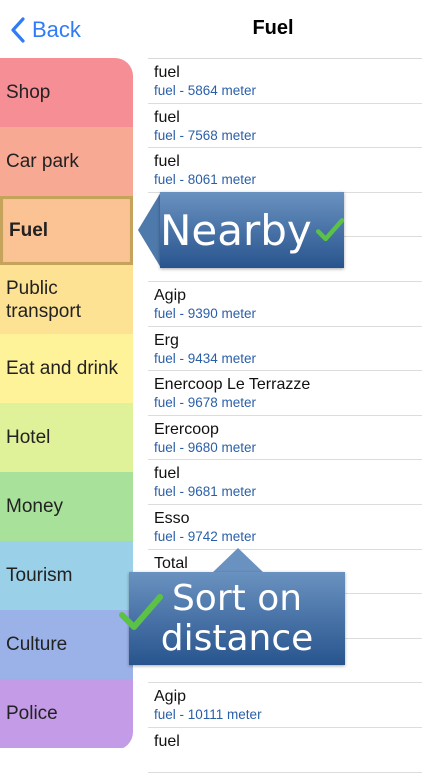  I want to click on item-detail: fuel - 7568 meter, so click(205, 135).